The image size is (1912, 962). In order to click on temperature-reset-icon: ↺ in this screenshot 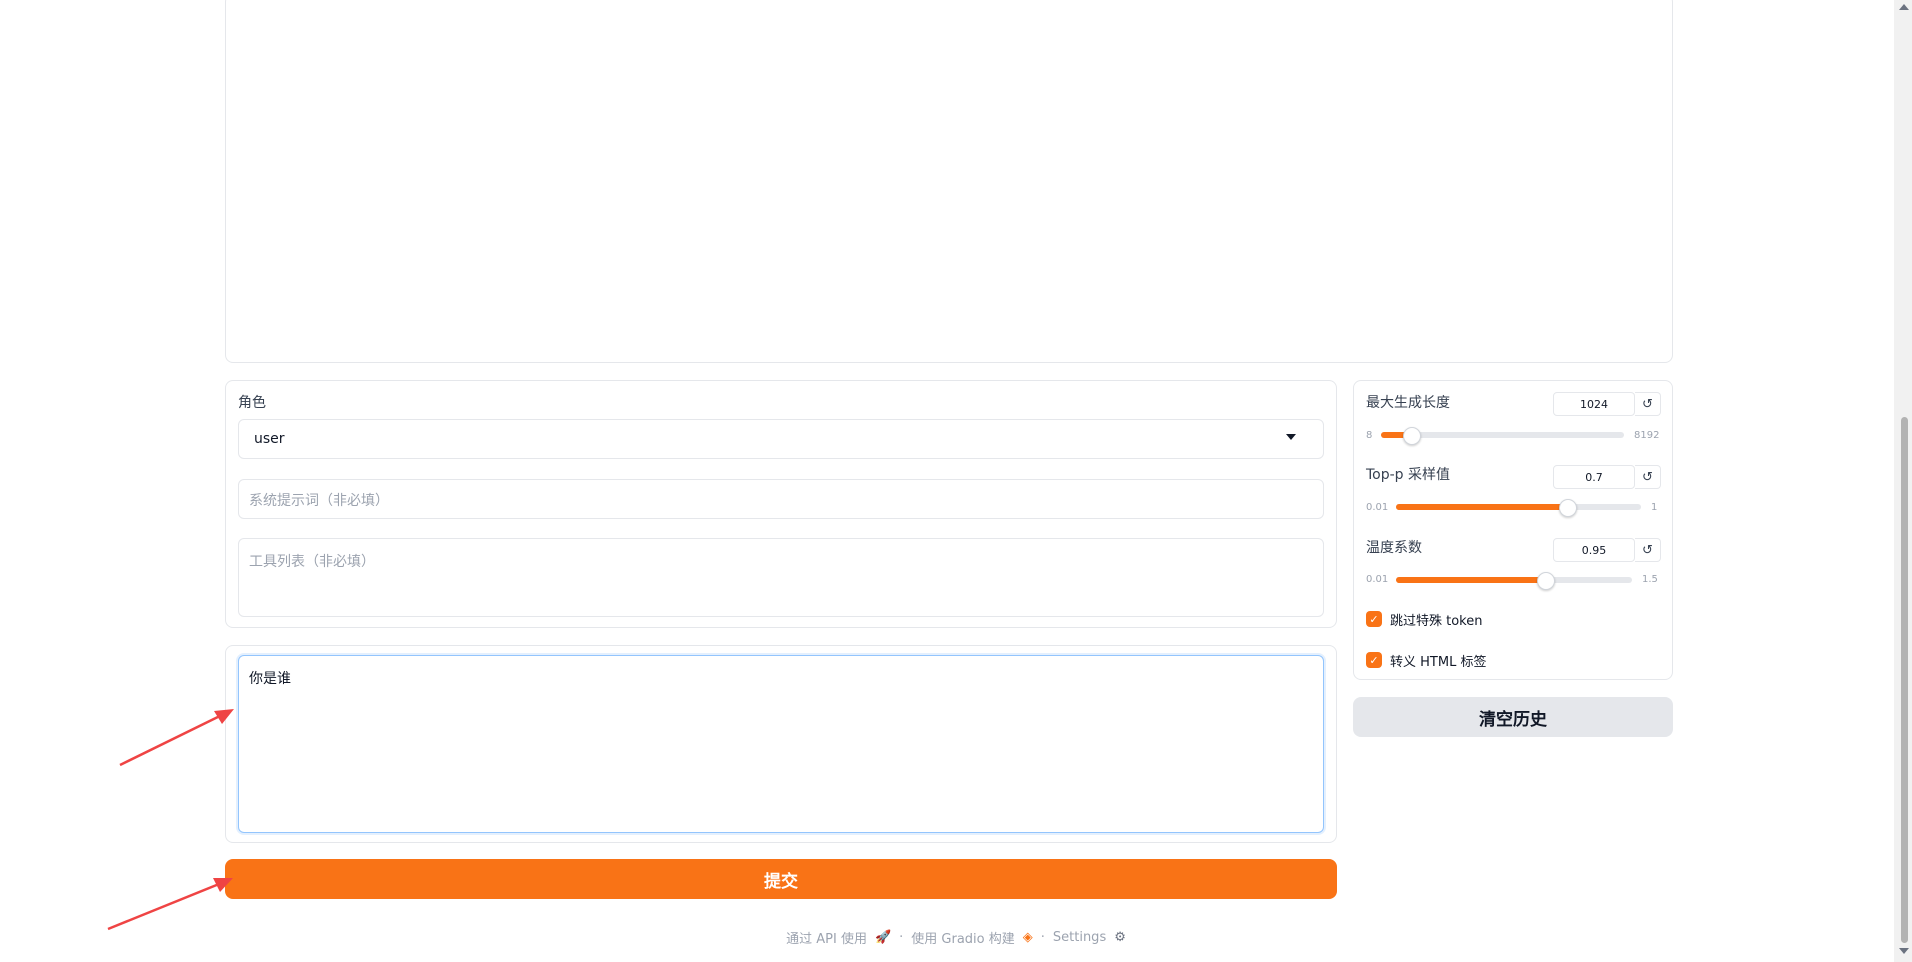, I will do `click(1648, 550)`.